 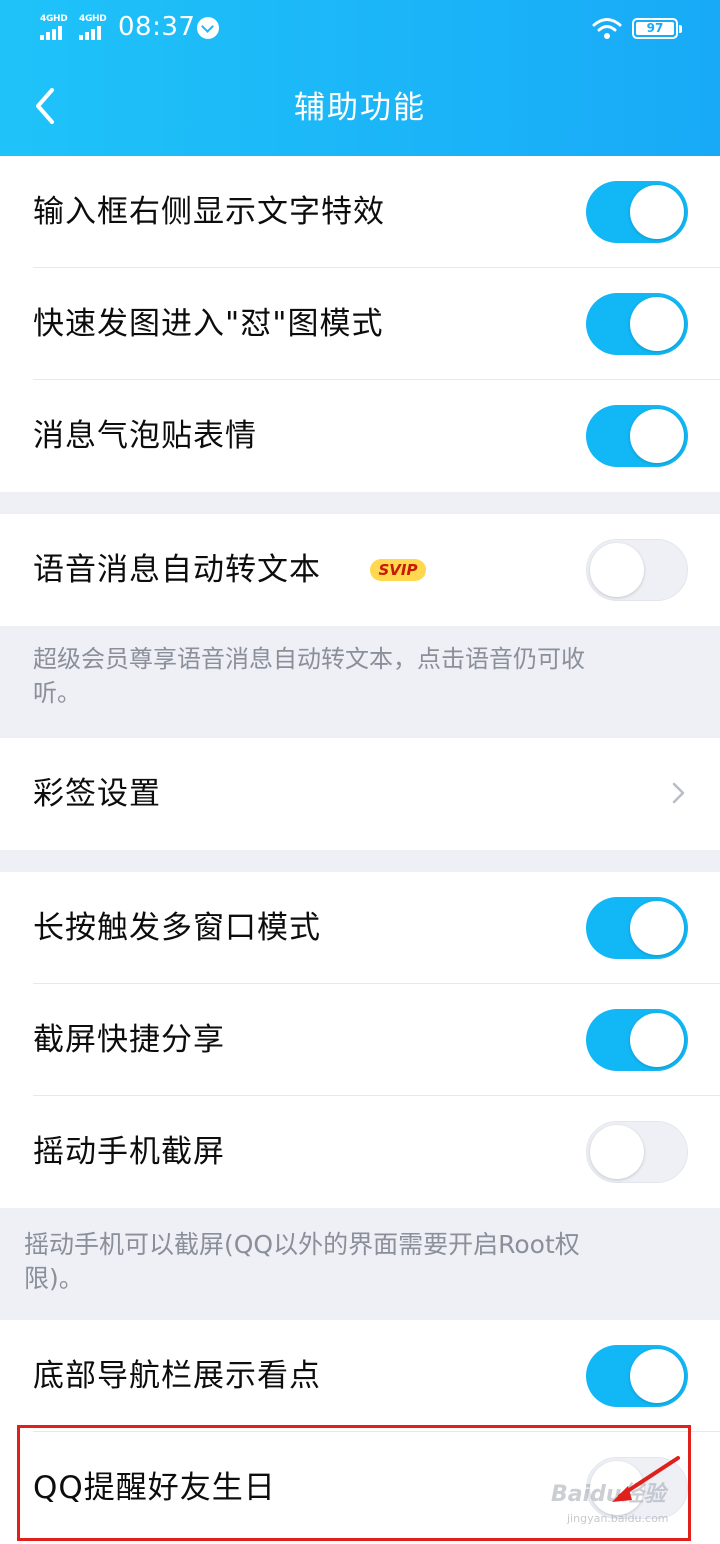 I want to click on multi-window-toggle, so click(x=637, y=928).